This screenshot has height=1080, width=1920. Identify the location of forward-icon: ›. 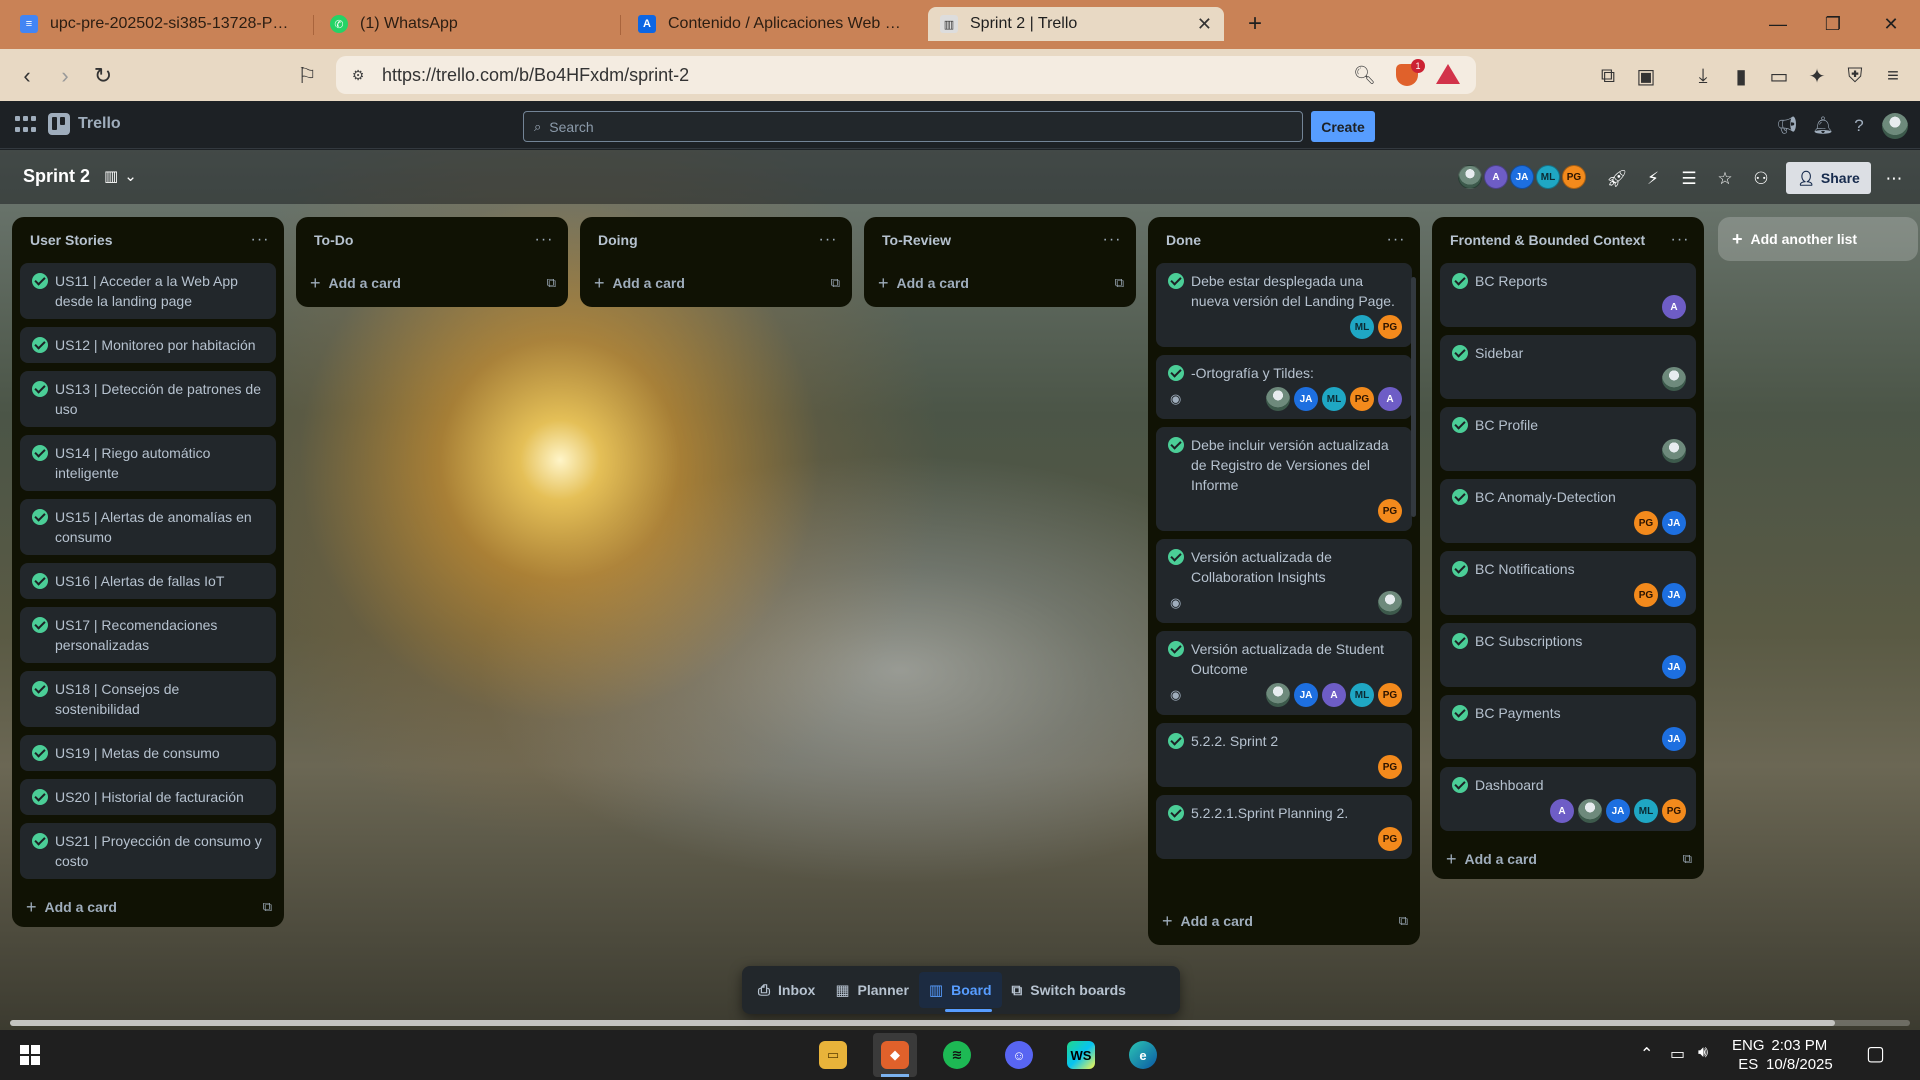
(65, 76).